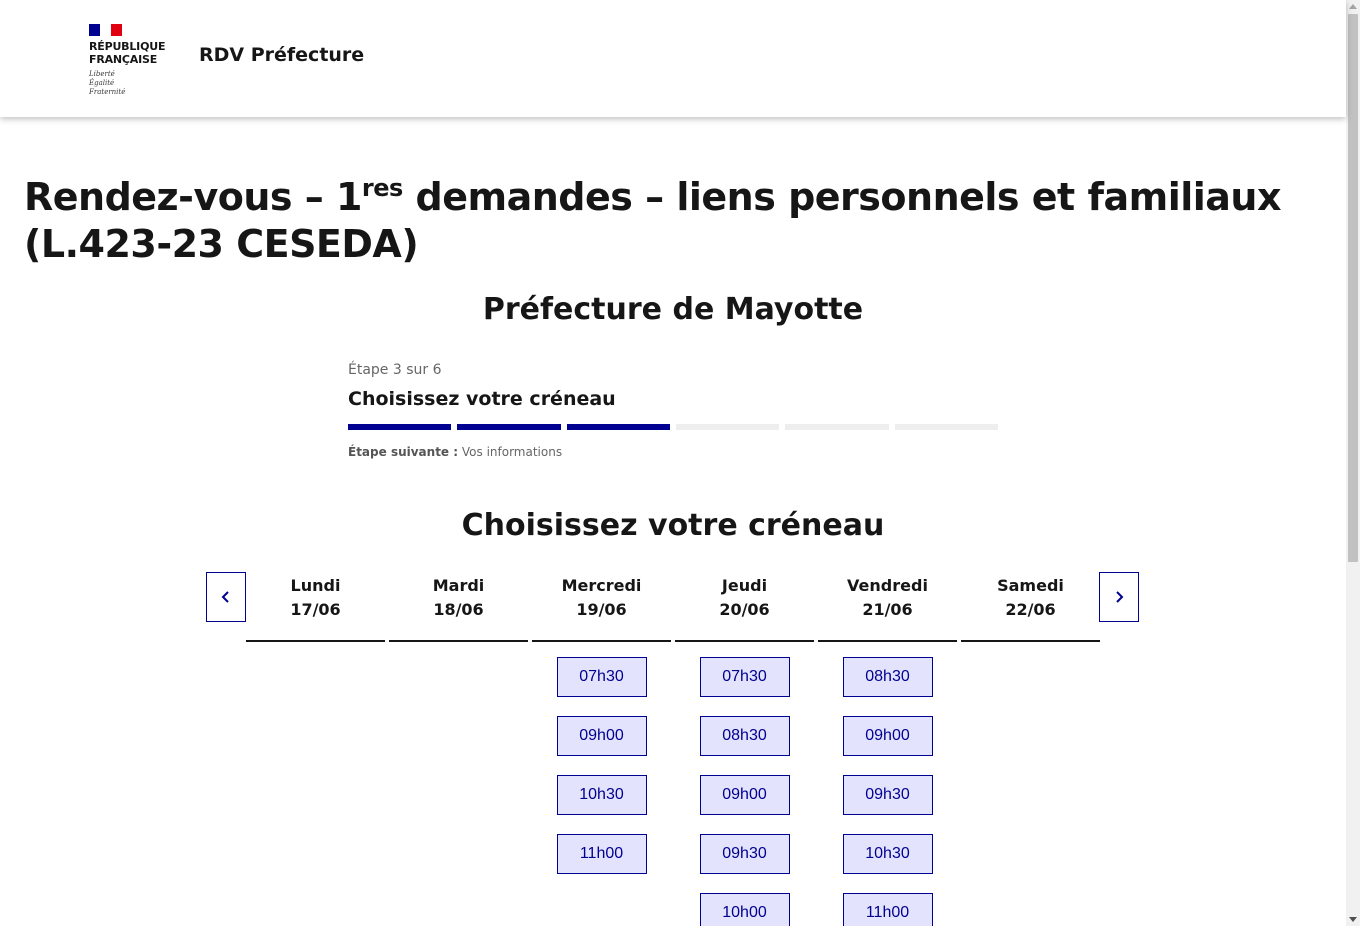 The image size is (1360, 926). I want to click on day-header: Lundi 17/06, so click(315, 608).